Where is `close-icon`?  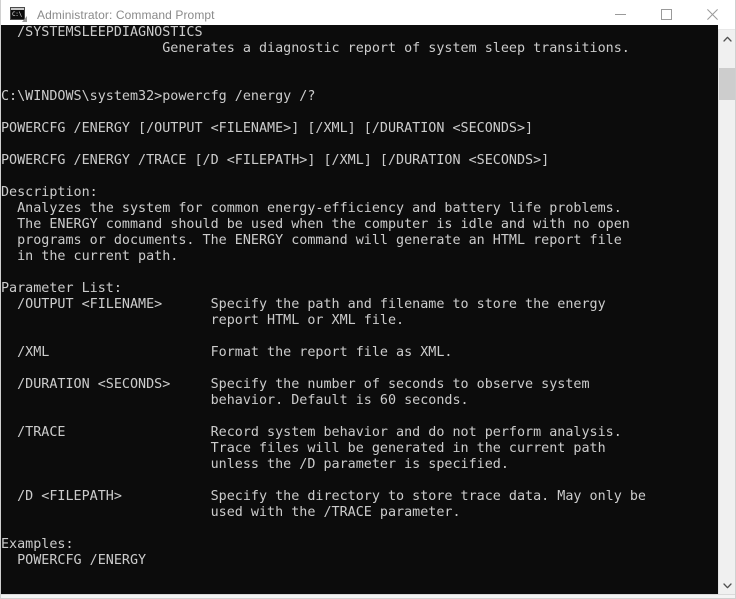
close-icon is located at coordinates (712, 14).